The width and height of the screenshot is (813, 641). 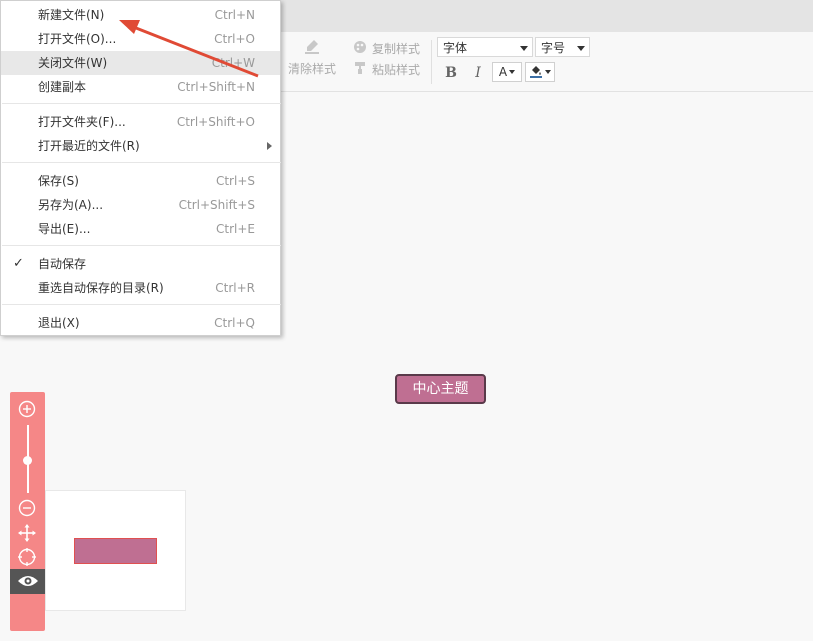 What do you see at coordinates (478, 73) in the screenshot?
I see `italic-button: I` at bounding box center [478, 73].